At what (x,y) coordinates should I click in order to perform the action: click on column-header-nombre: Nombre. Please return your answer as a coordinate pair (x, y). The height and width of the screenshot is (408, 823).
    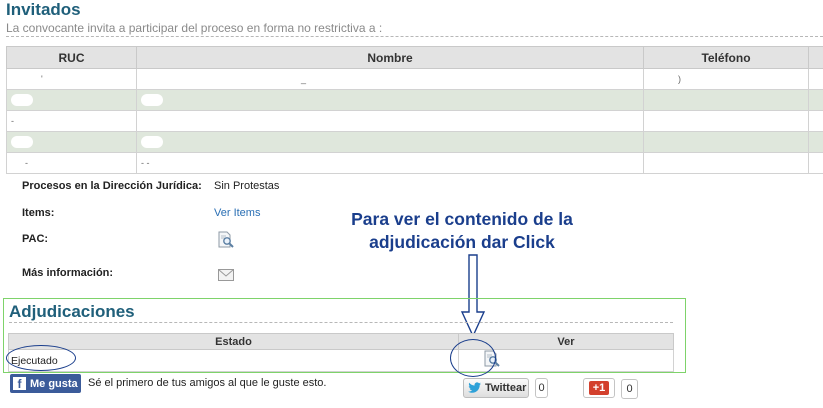
    Looking at the image, I should click on (390, 57).